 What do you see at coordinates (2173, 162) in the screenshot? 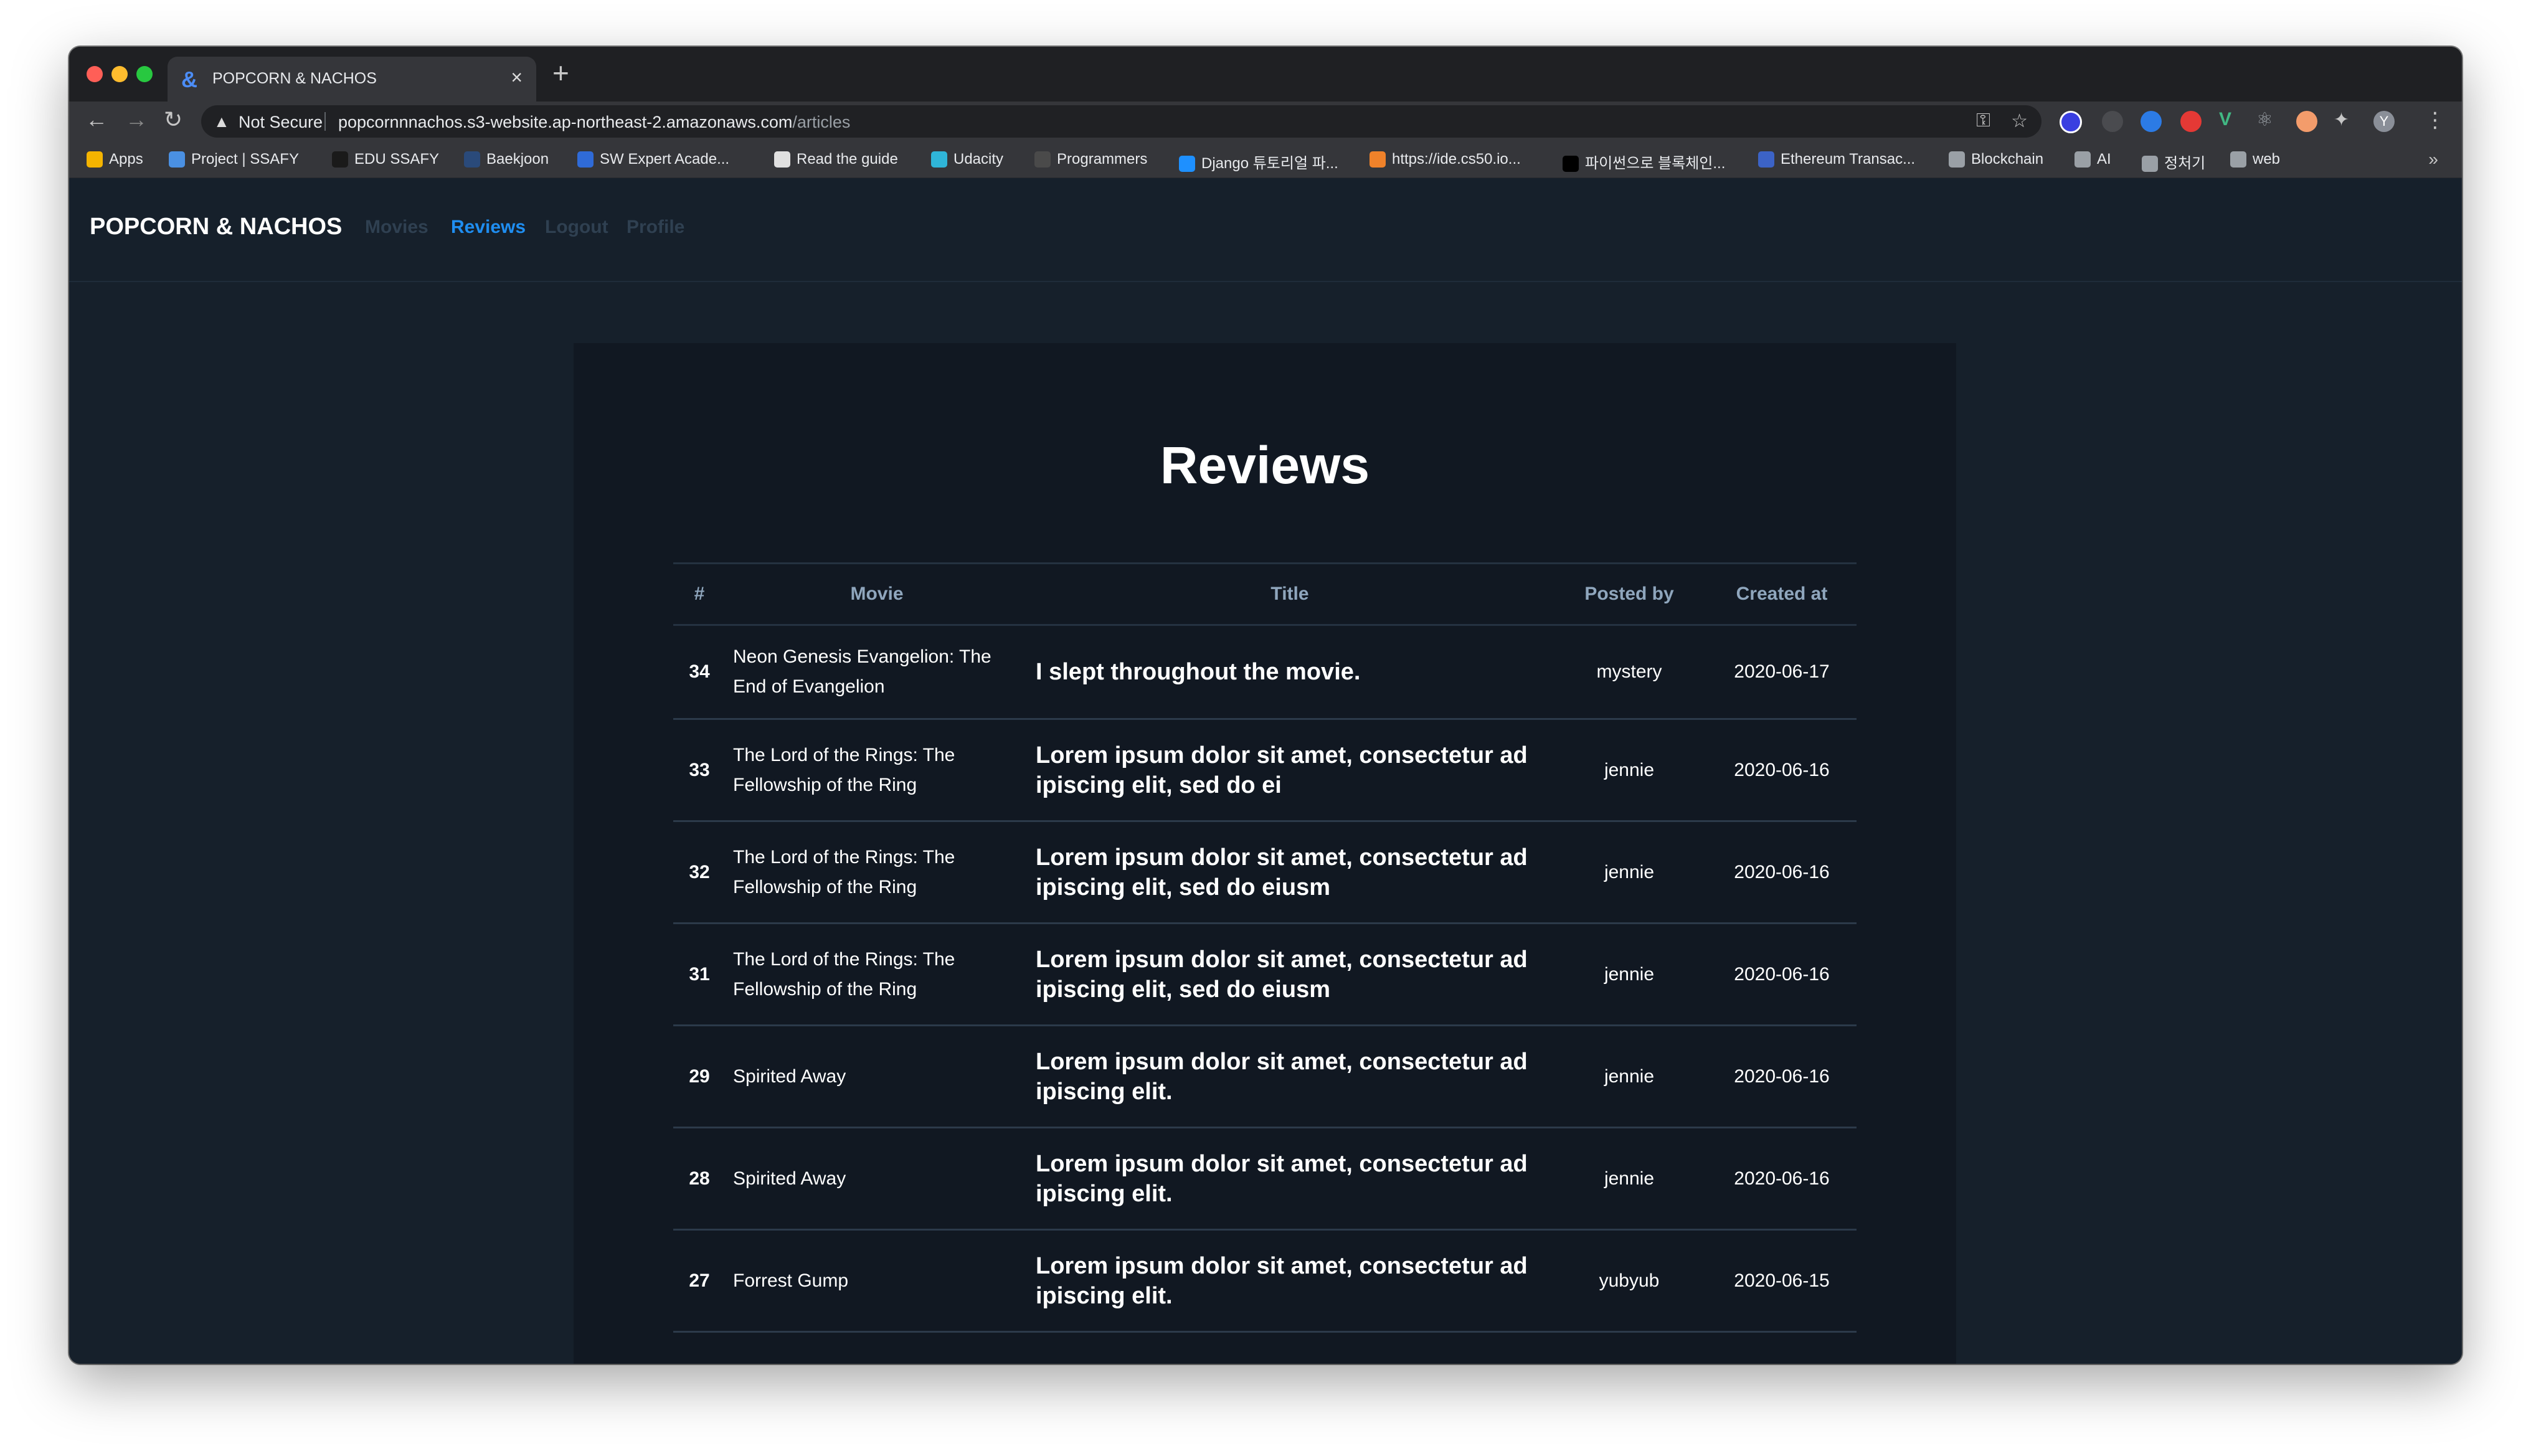
I see `bookmark-item: 정처기` at bounding box center [2173, 162].